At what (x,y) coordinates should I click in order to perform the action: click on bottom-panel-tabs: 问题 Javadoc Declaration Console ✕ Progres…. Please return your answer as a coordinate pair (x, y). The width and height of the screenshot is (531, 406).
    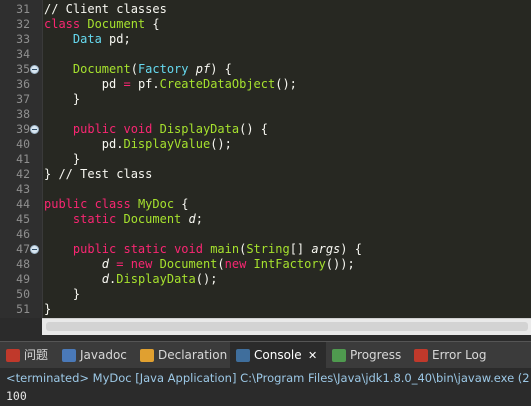
    Looking at the image, I should click on (265, 355).